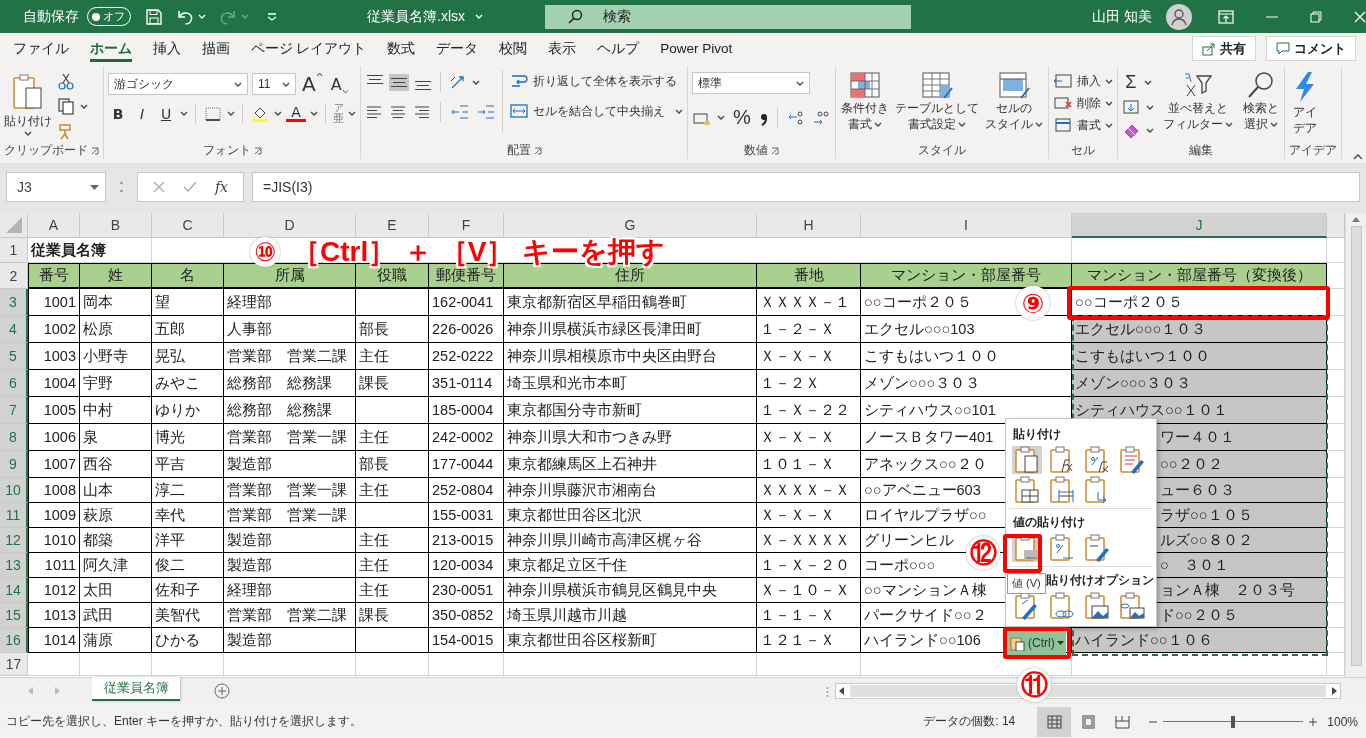 This screenshot has height=738, width=1366. I want to click on view-button, so click(1054, 721).